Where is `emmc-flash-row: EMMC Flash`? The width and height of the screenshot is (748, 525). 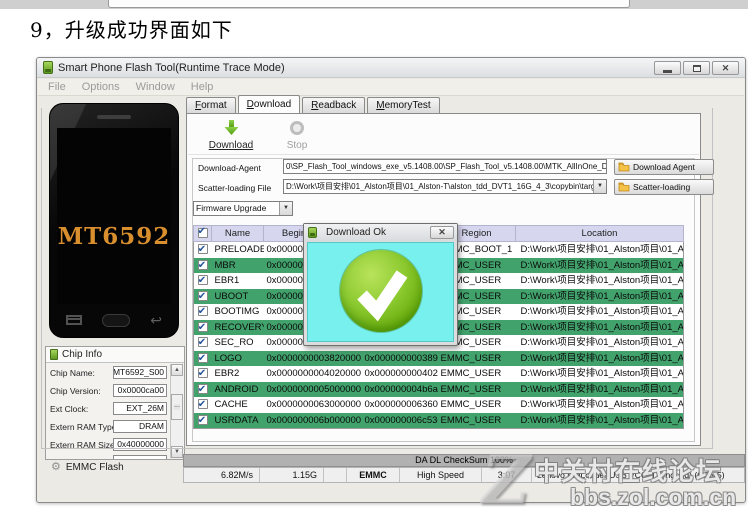
emmc-flash-row: EMMC Flash is located at coordinates (87, 467).